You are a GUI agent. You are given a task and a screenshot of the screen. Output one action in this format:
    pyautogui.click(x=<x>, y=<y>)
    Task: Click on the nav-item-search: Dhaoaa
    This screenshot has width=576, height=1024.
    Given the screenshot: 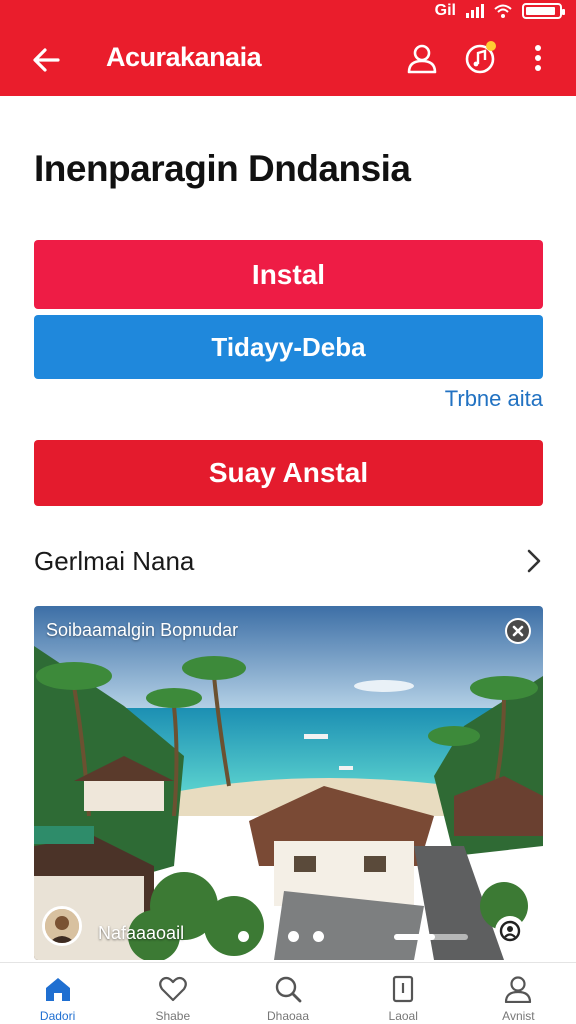 What is the action you would take?
    pyautogui.click(x=287, y=993)
    